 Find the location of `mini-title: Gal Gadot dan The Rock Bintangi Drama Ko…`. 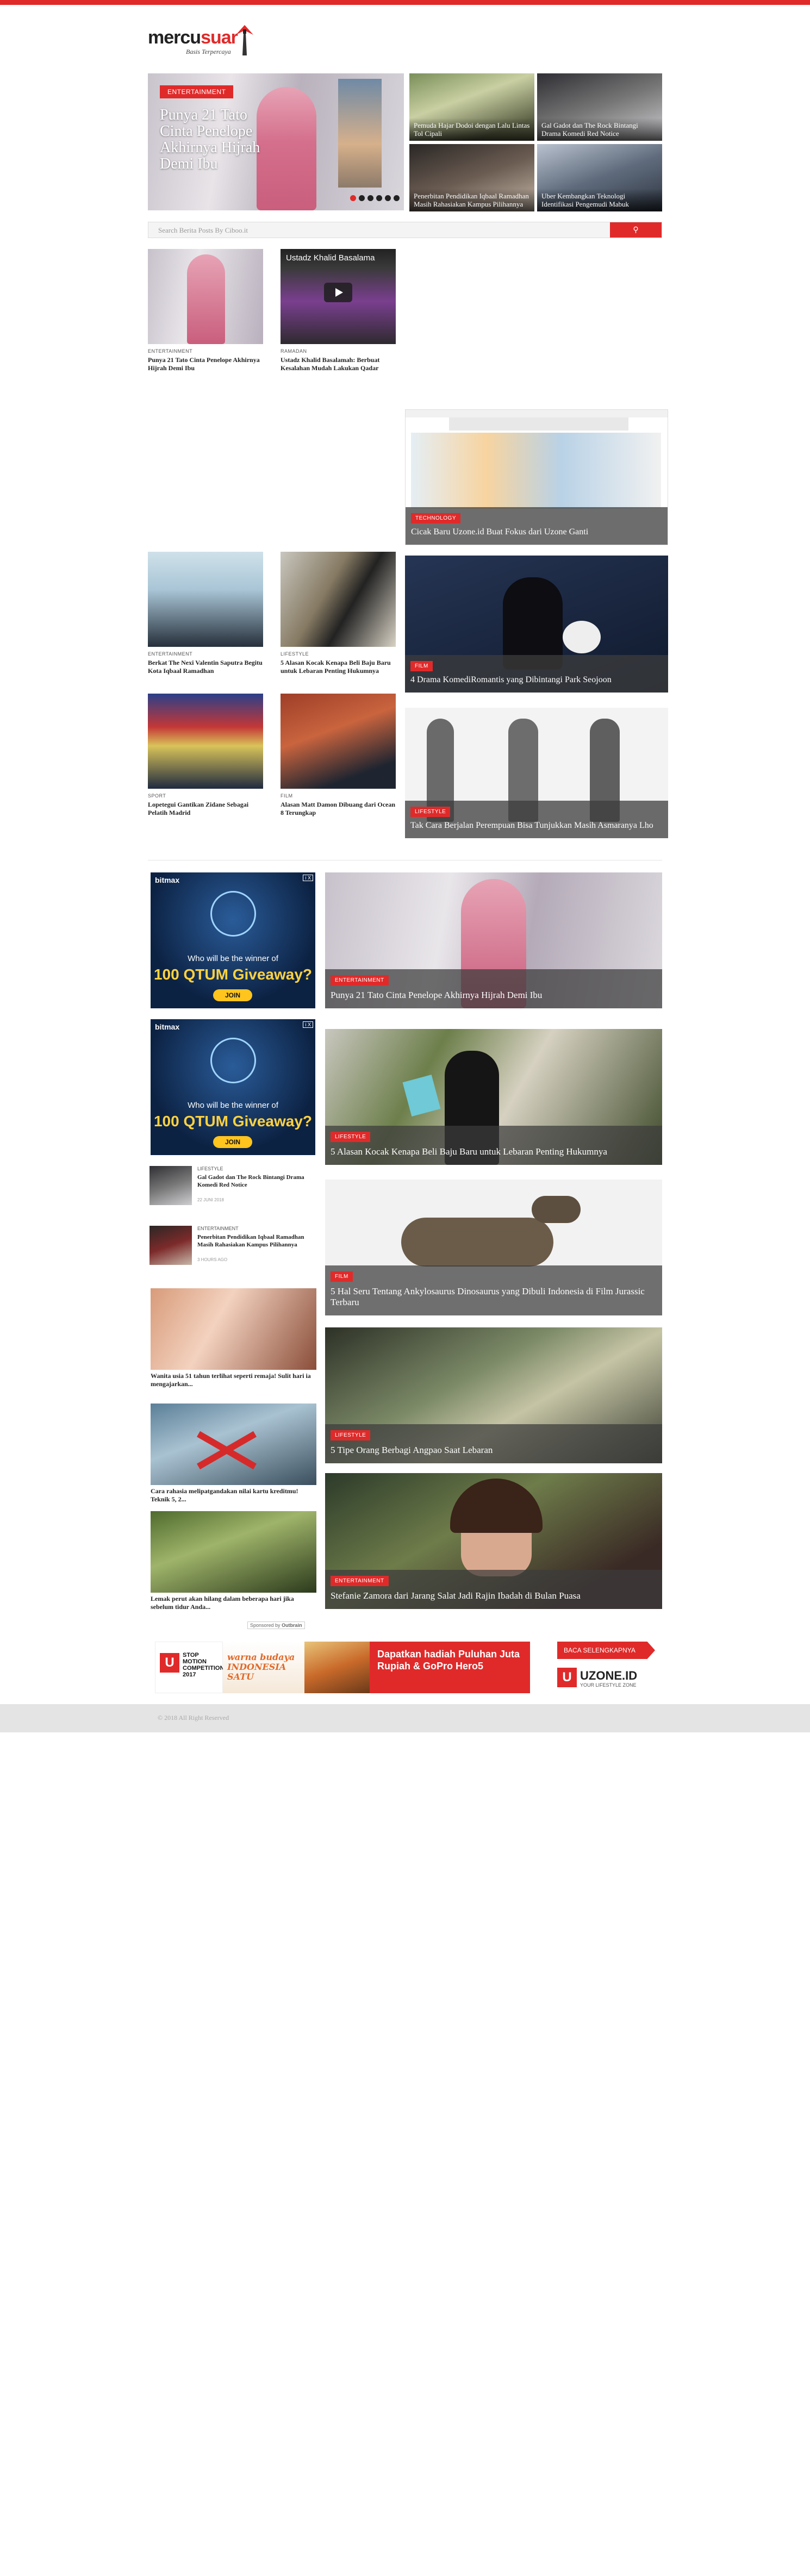

mini-title: Gal Gadot dan The Rock Bintangi Drama Ko… is located at coordinates (255, 1181).